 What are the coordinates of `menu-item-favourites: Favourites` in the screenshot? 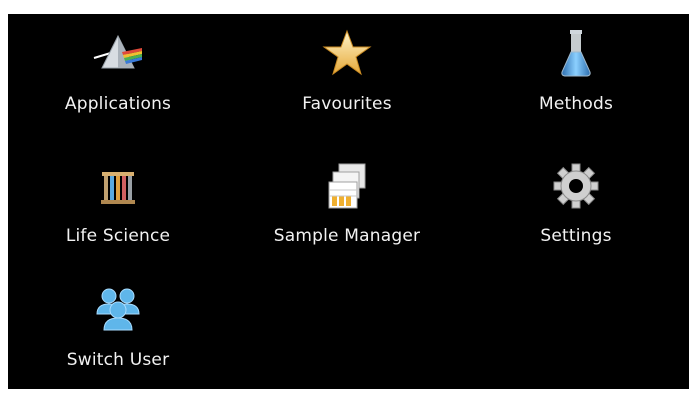 It's located at (347, 88).